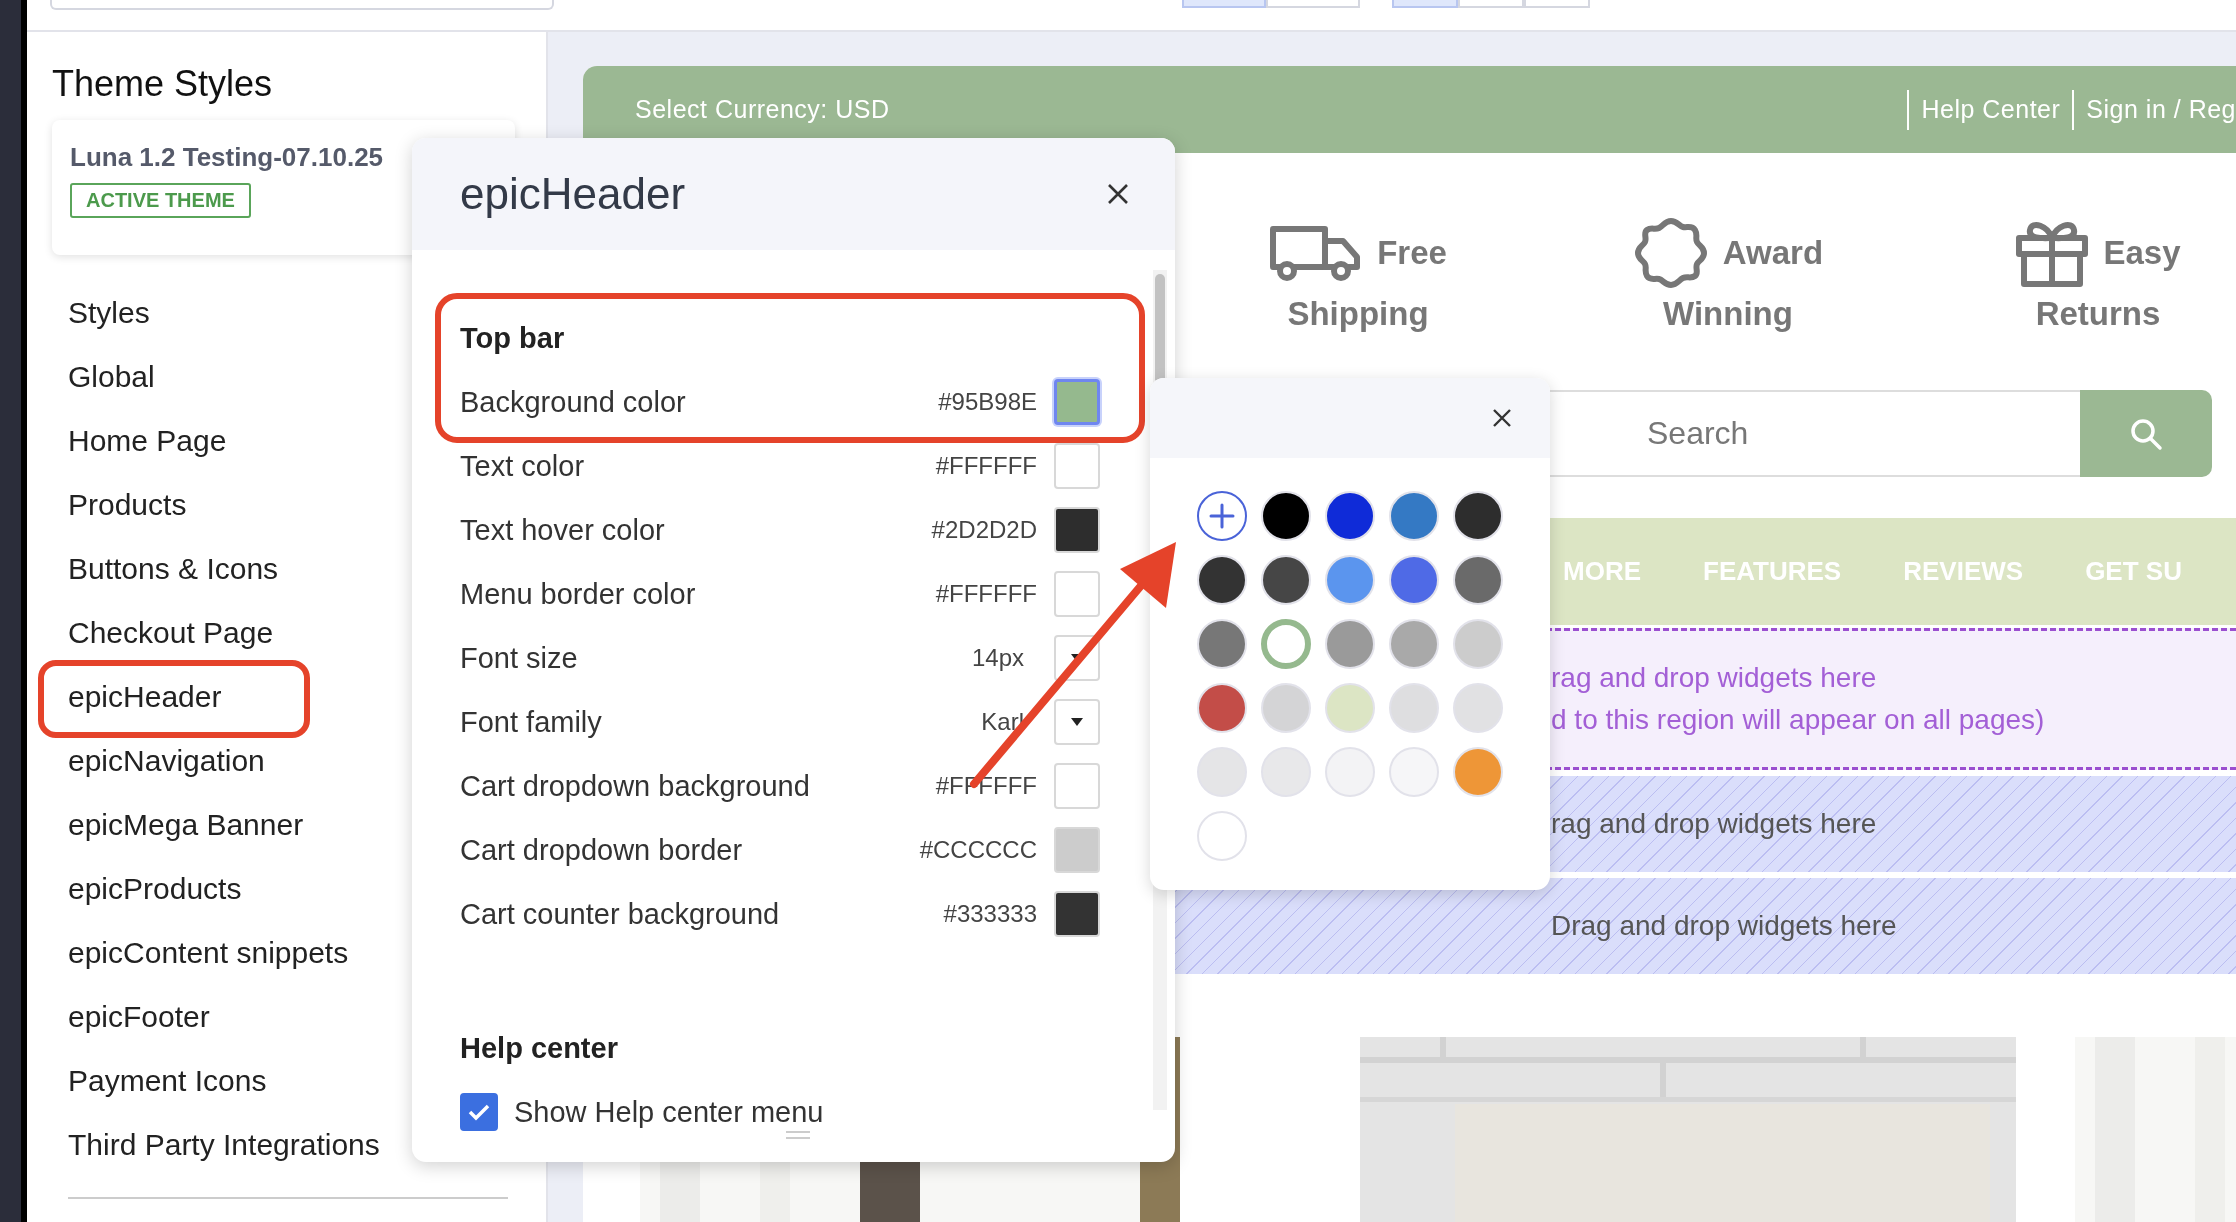 This screenshot has width=2236, height=1222. I want to click on sidebar-item: Home Page, so click(147, 441).